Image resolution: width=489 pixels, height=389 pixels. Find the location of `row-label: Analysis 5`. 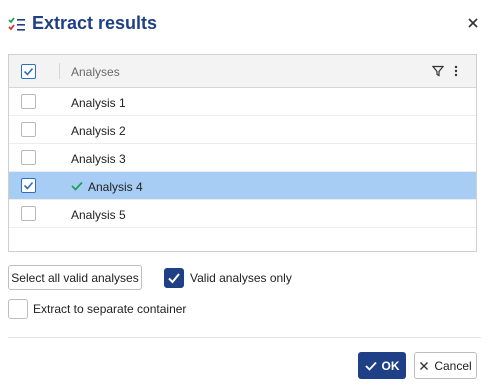

row-label: Analysis 5 is located at coordinates (98, 215).